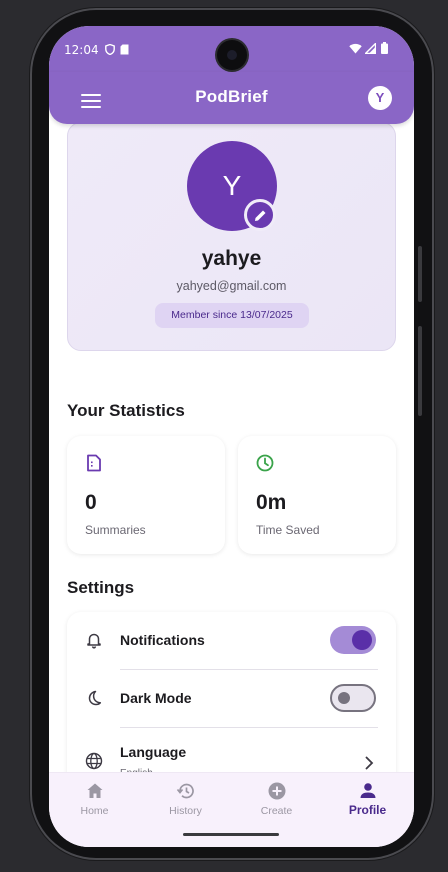  What do you see at coordinates (101, 587) in the screenshot?
I see `settings-heading: Settings` at bounding box center [101, 587].